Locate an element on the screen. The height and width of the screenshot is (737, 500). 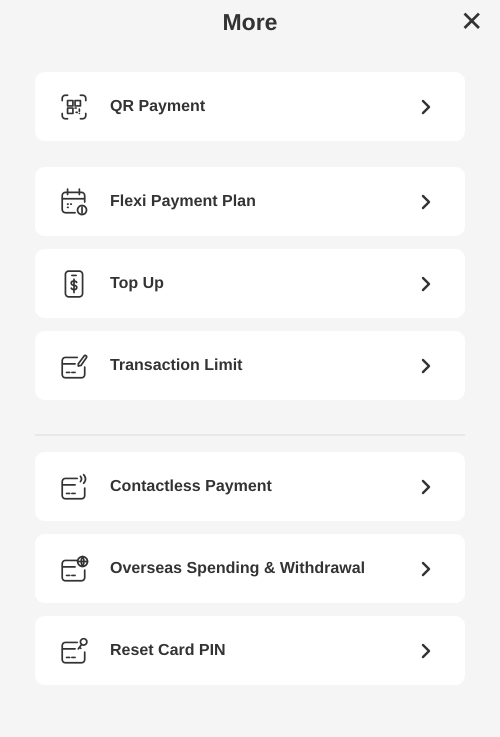
qr-code-icon is located at coordinates (74, 107).